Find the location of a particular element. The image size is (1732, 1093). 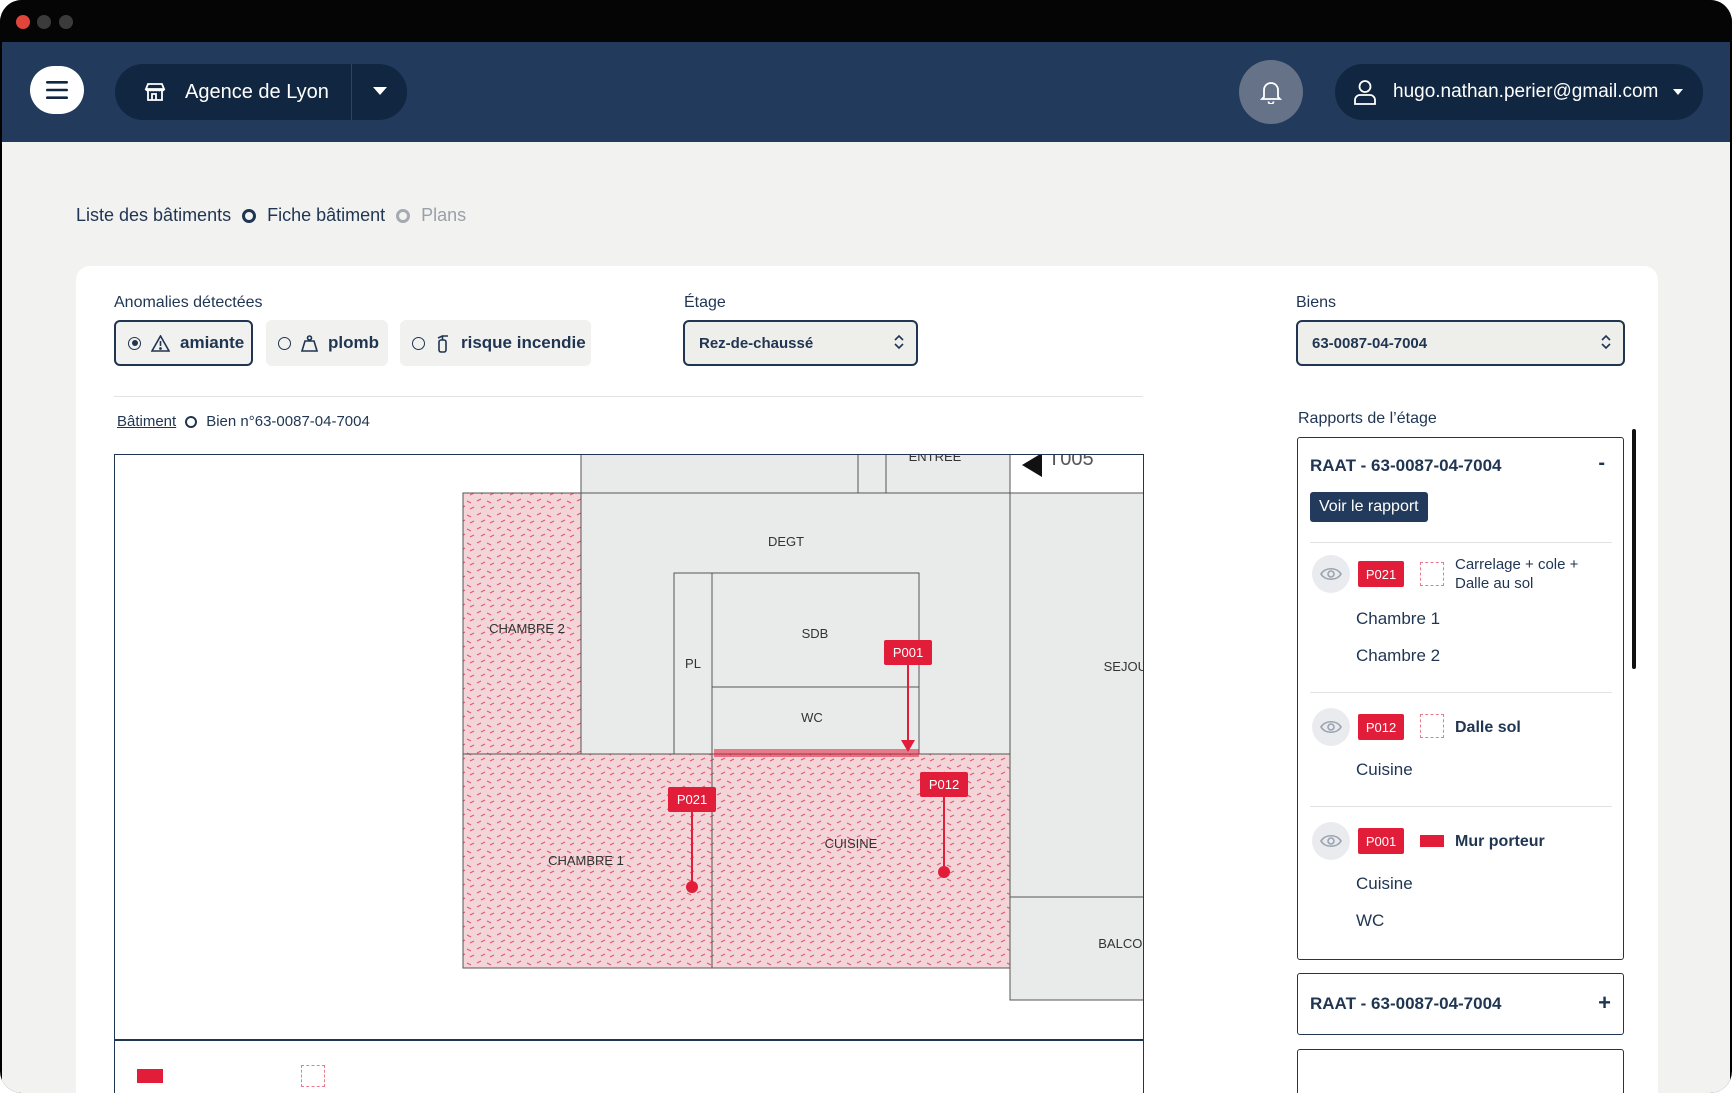

bell-icon is located at coordinates (1271, 93).